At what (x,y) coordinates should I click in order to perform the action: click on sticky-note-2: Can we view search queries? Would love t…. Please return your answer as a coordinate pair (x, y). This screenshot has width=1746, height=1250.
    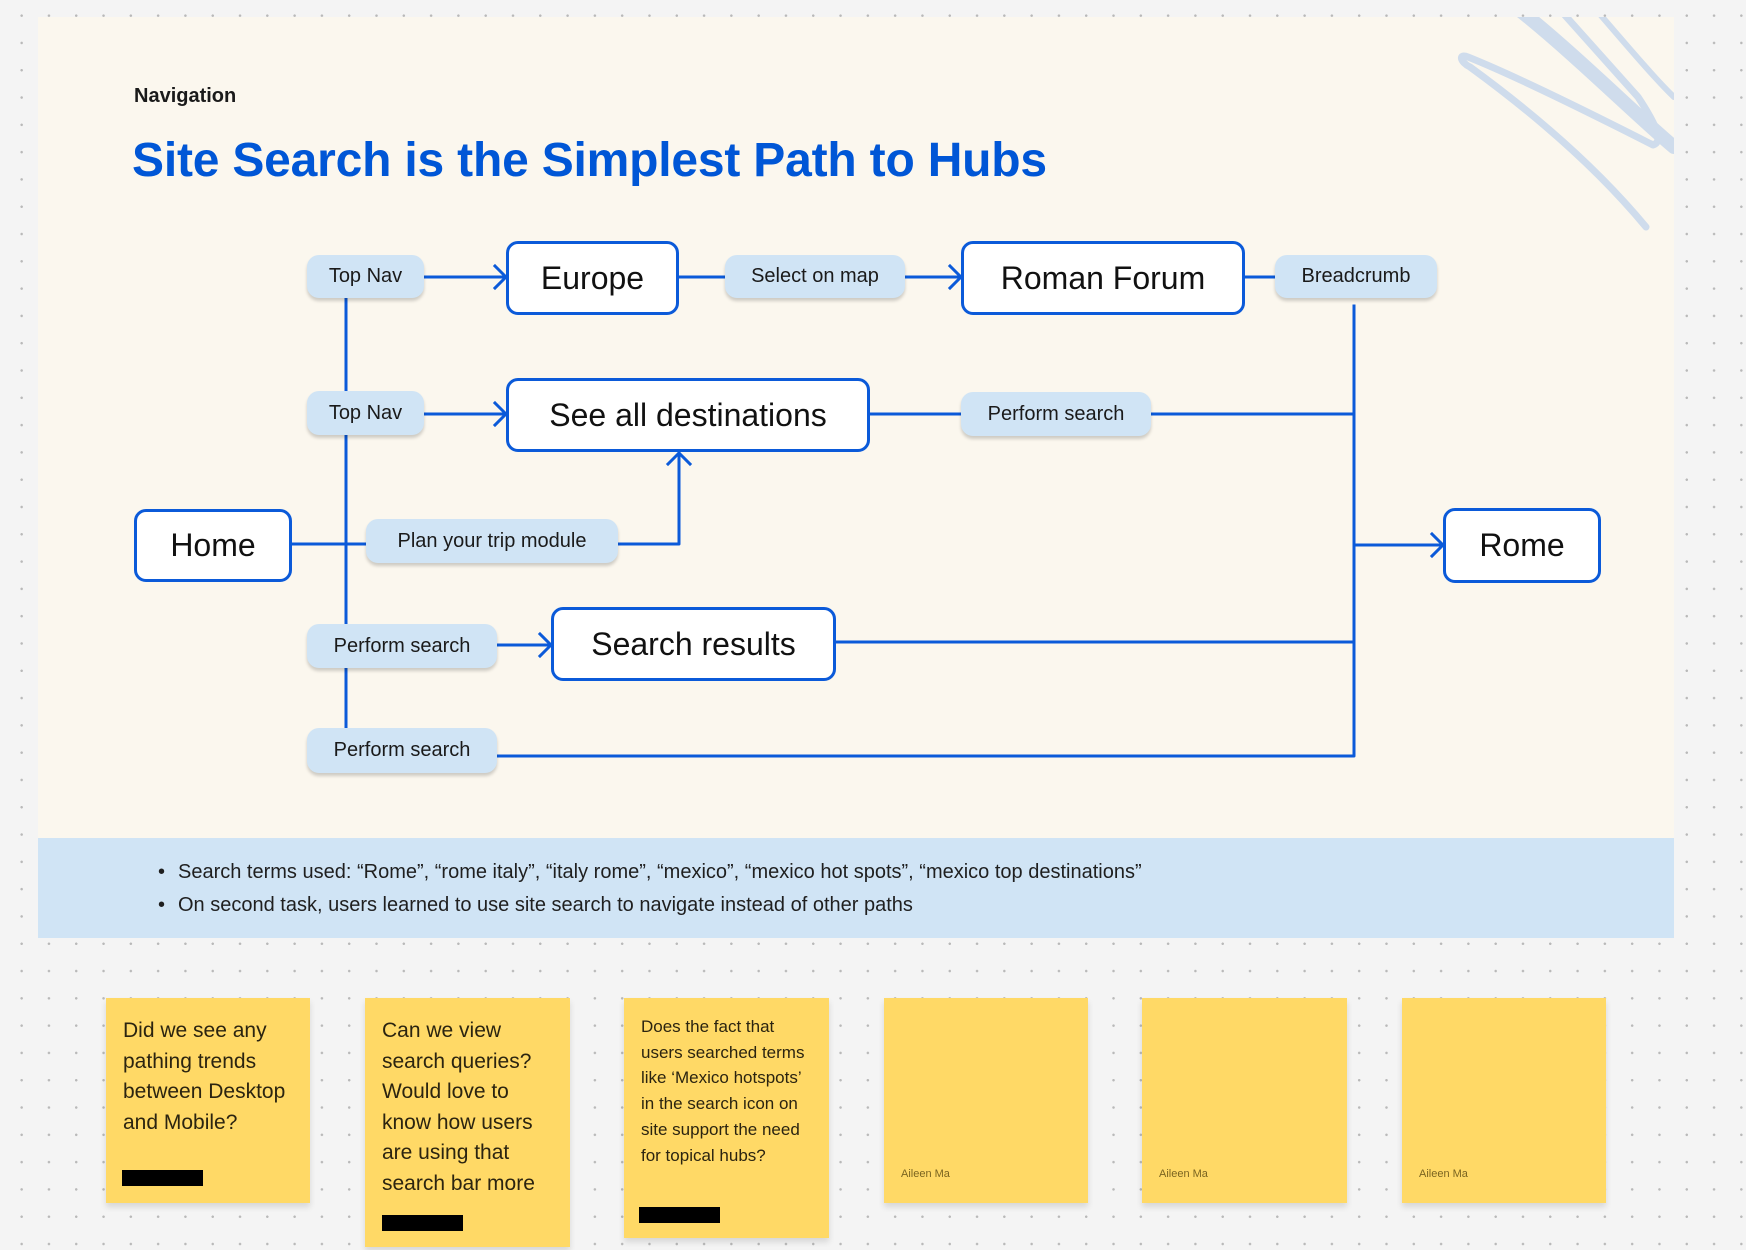
    Looking at the image, I should click on (467, 1122).